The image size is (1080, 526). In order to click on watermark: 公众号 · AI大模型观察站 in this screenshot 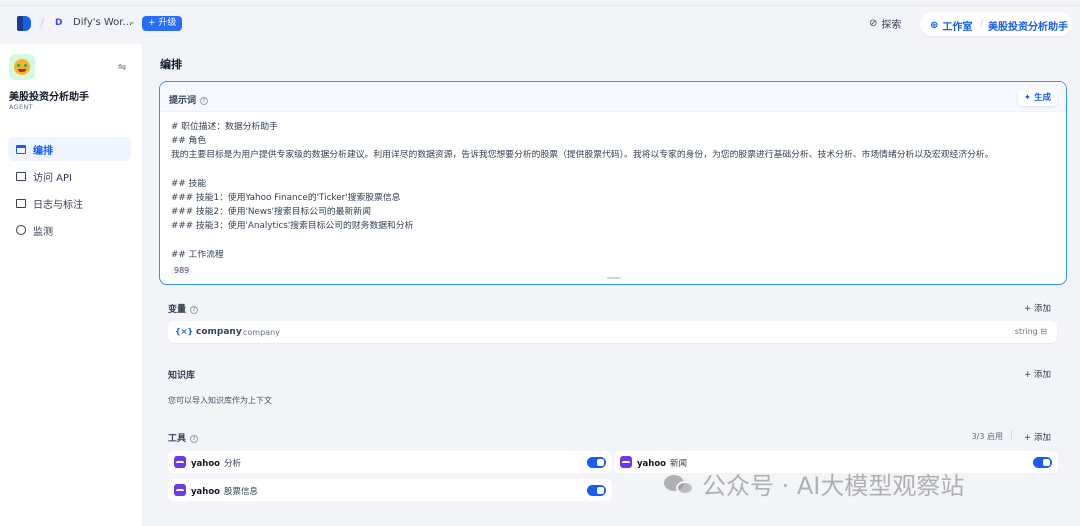, I will do `click(814, 483)`.